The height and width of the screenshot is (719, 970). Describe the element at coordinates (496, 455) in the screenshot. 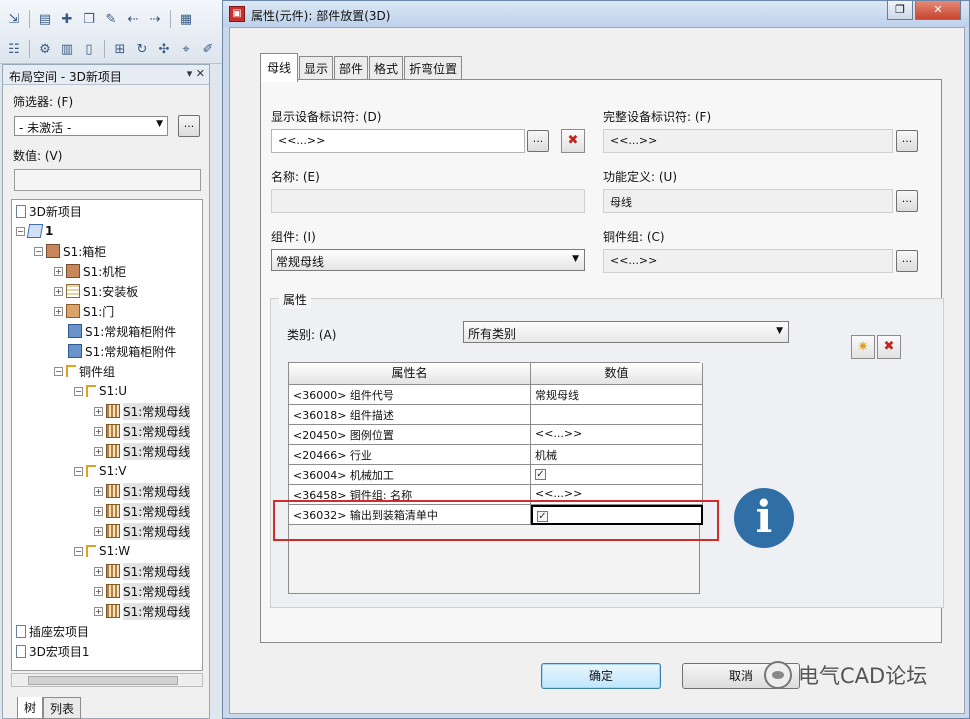

I see `table-row: <20466> 行业 机械` at that location.